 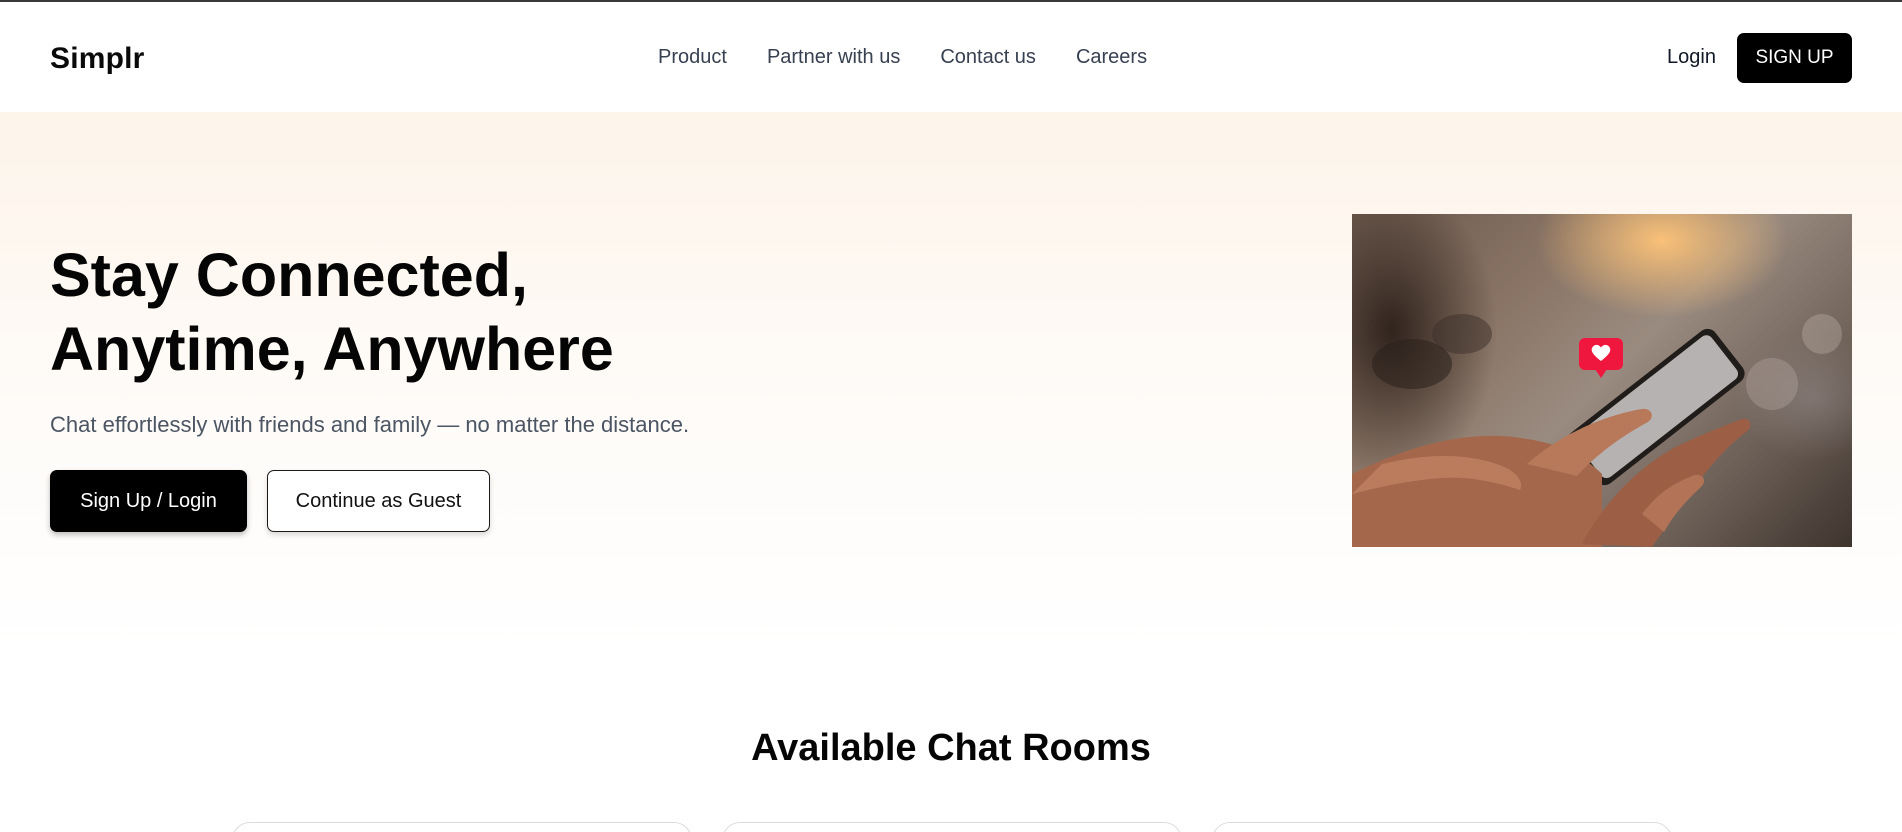 I want to click on login-link: Login, so click(x=1691, y=57).